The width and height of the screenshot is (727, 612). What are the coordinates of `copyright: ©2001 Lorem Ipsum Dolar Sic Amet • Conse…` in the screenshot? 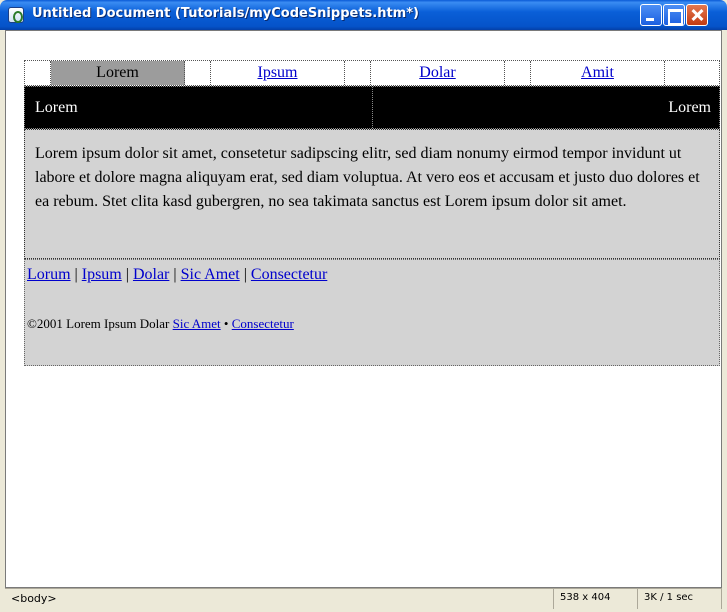 It's located at (160, 324).